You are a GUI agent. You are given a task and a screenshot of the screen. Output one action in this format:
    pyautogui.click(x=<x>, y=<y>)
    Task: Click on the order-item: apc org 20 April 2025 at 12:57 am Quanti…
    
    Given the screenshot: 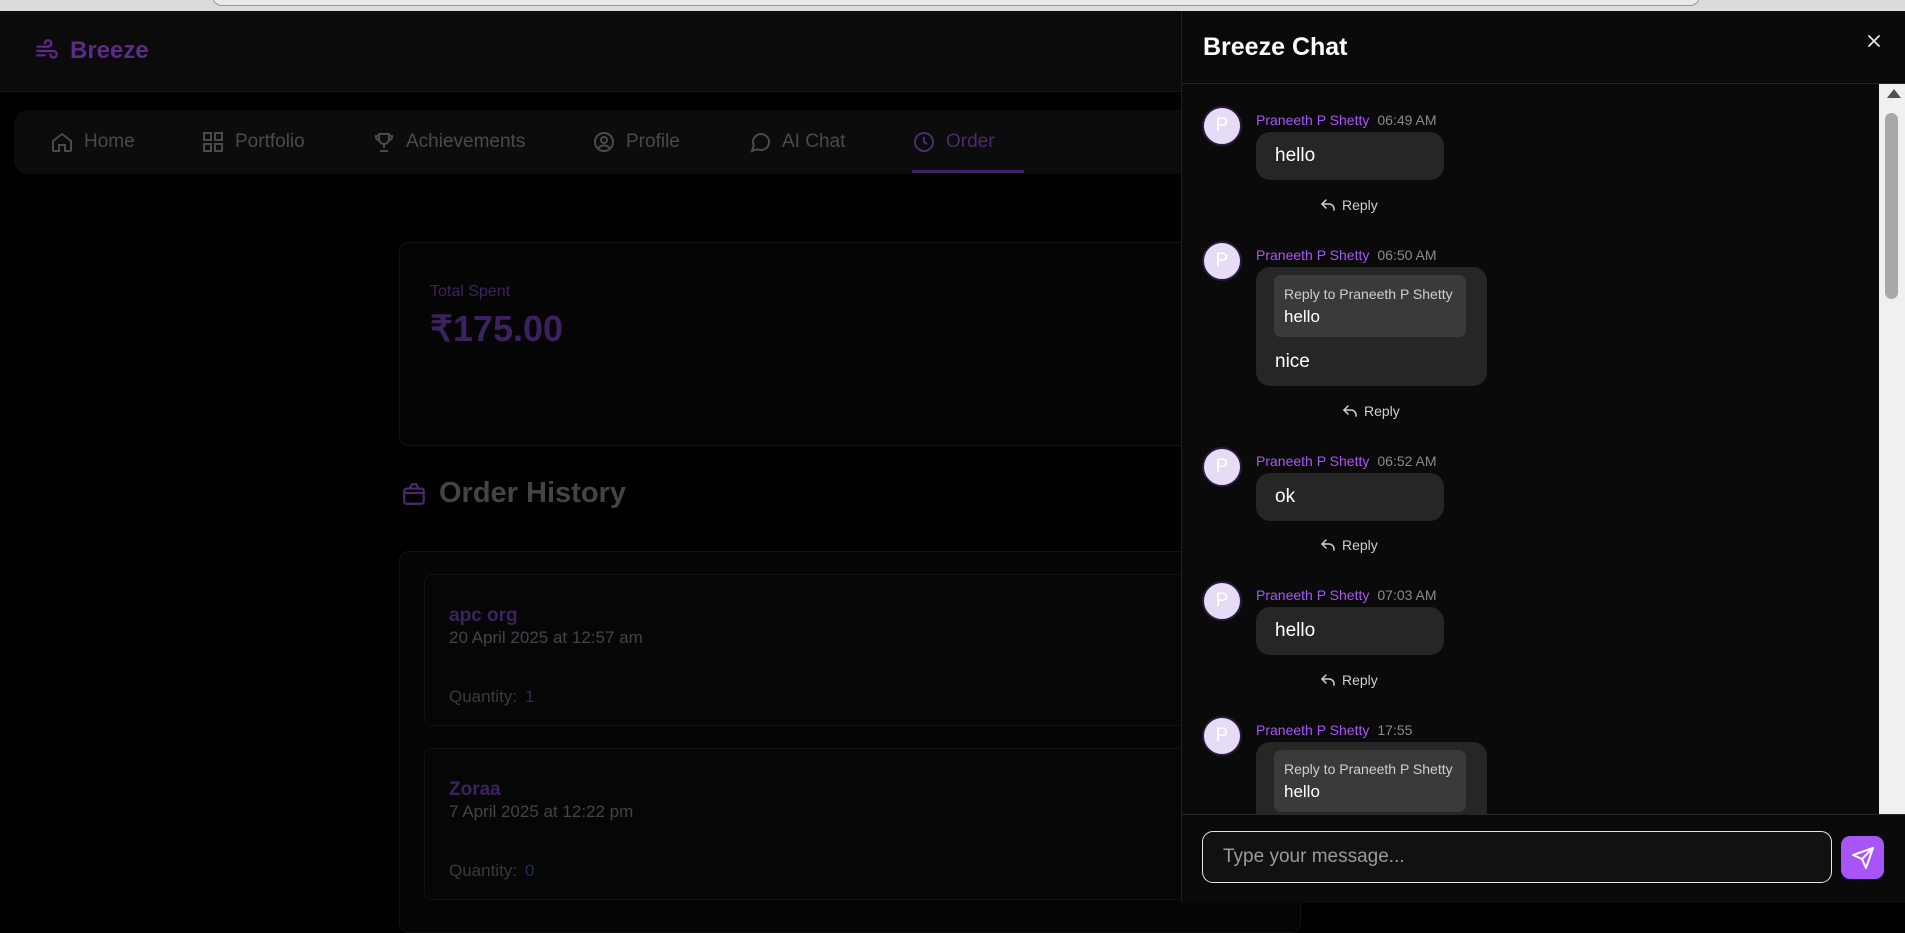 What is the action you would take?
    pyautogui.click(x=860, y=650)
    